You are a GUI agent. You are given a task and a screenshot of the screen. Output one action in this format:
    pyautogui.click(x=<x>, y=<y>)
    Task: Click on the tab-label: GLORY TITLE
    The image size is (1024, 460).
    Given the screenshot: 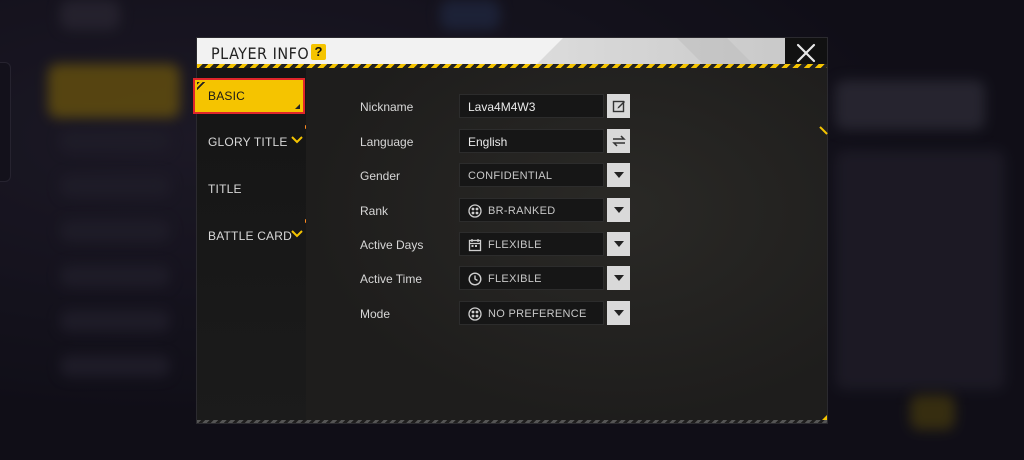 What is the action you would take?
    pyautogui.click(x=248, y=142)
    